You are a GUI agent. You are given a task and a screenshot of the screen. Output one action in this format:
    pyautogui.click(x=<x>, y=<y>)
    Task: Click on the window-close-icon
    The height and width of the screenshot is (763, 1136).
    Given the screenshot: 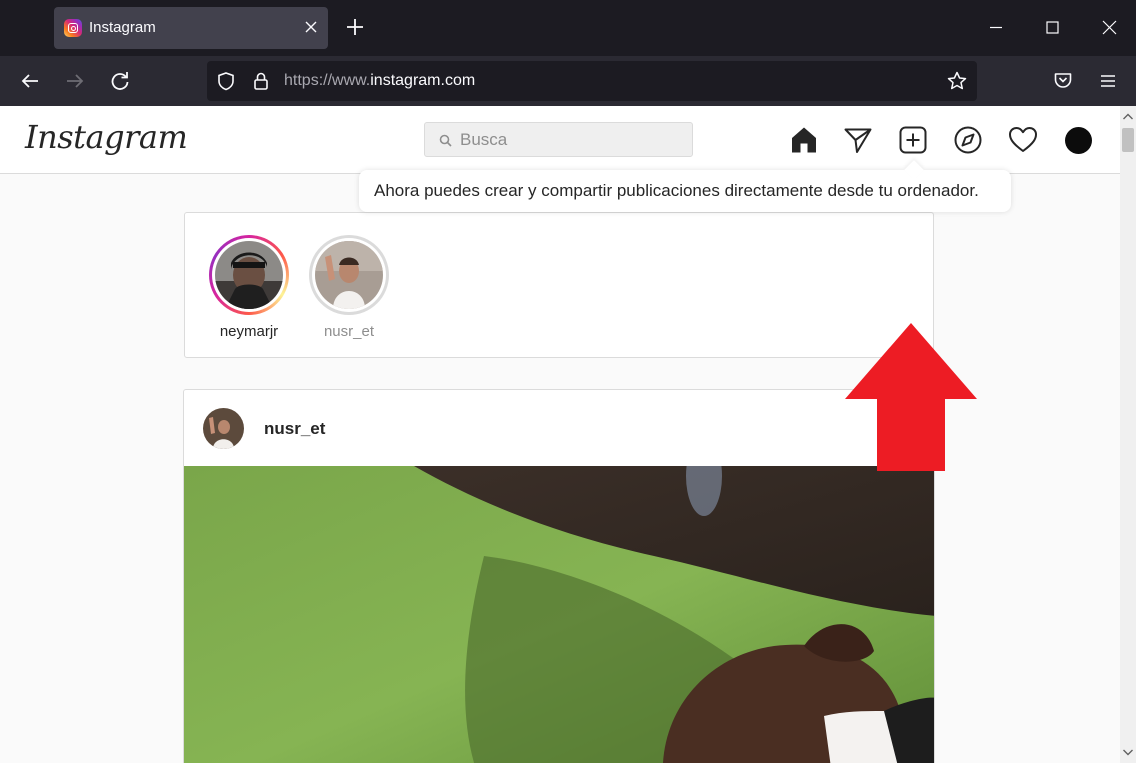 What is the action you would take?
    pyautogui.click(x=1109, y=28)
    